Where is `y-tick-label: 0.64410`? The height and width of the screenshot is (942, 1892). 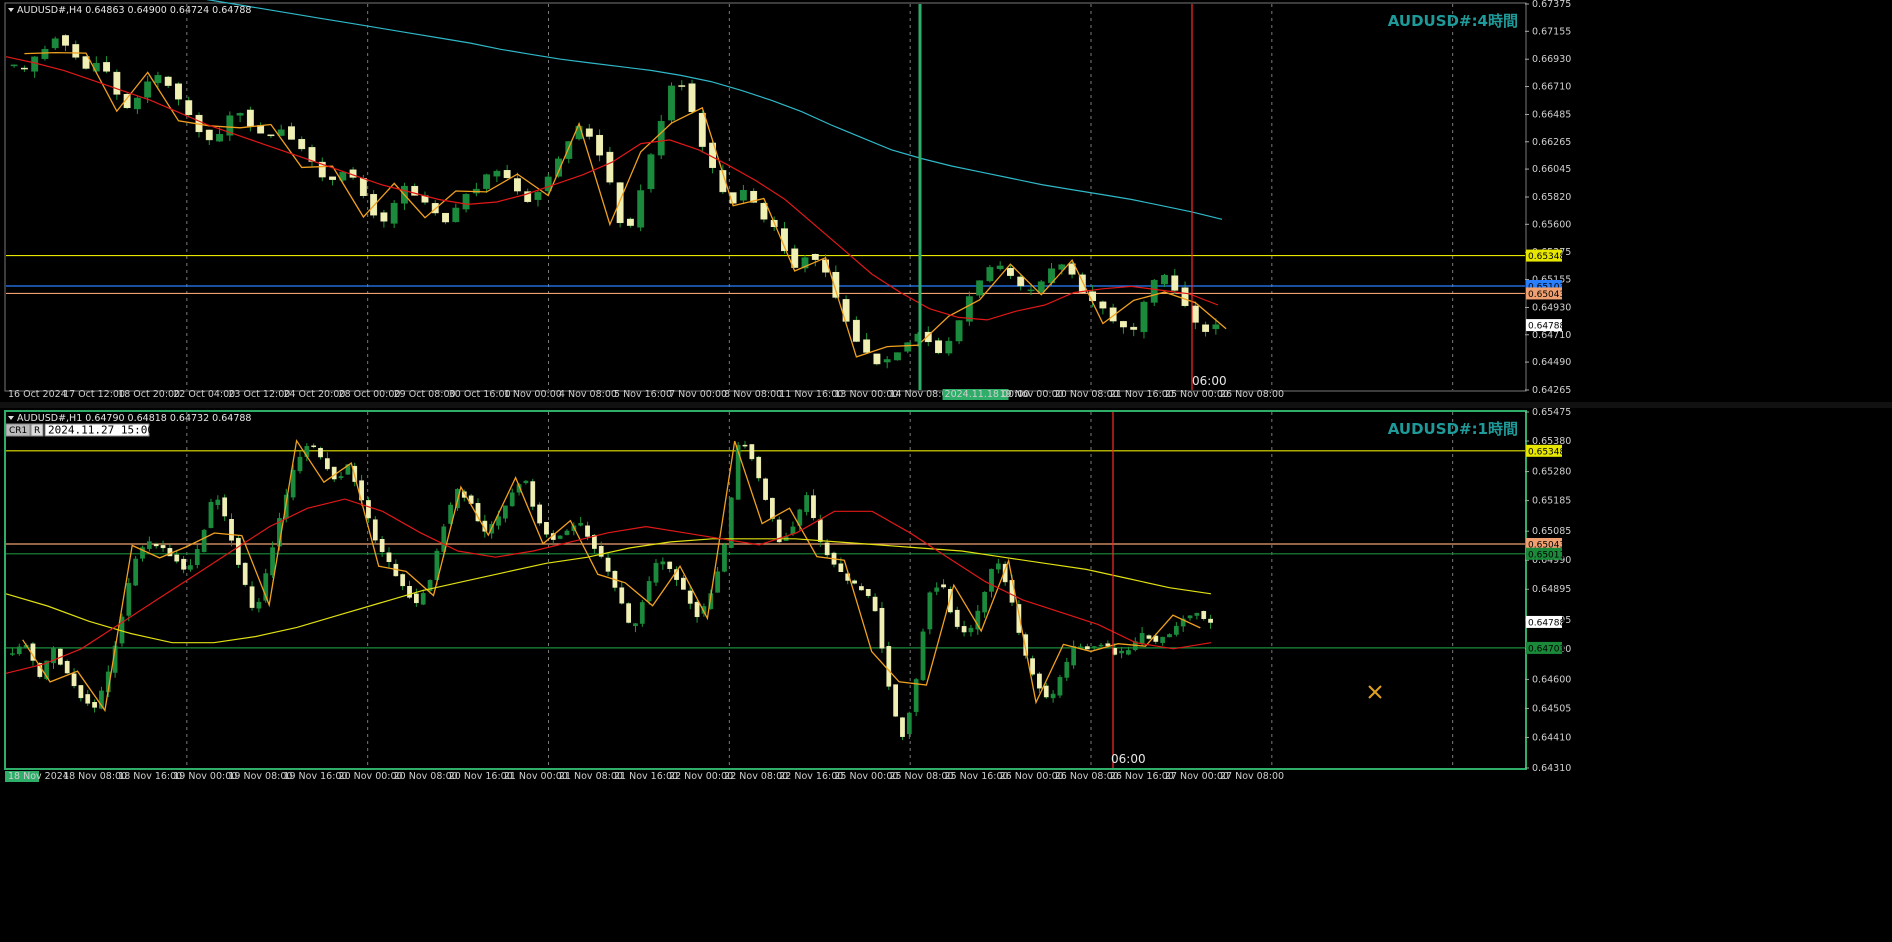 y-tick-label: 0.64410 is located at coordinates (1551, 737).